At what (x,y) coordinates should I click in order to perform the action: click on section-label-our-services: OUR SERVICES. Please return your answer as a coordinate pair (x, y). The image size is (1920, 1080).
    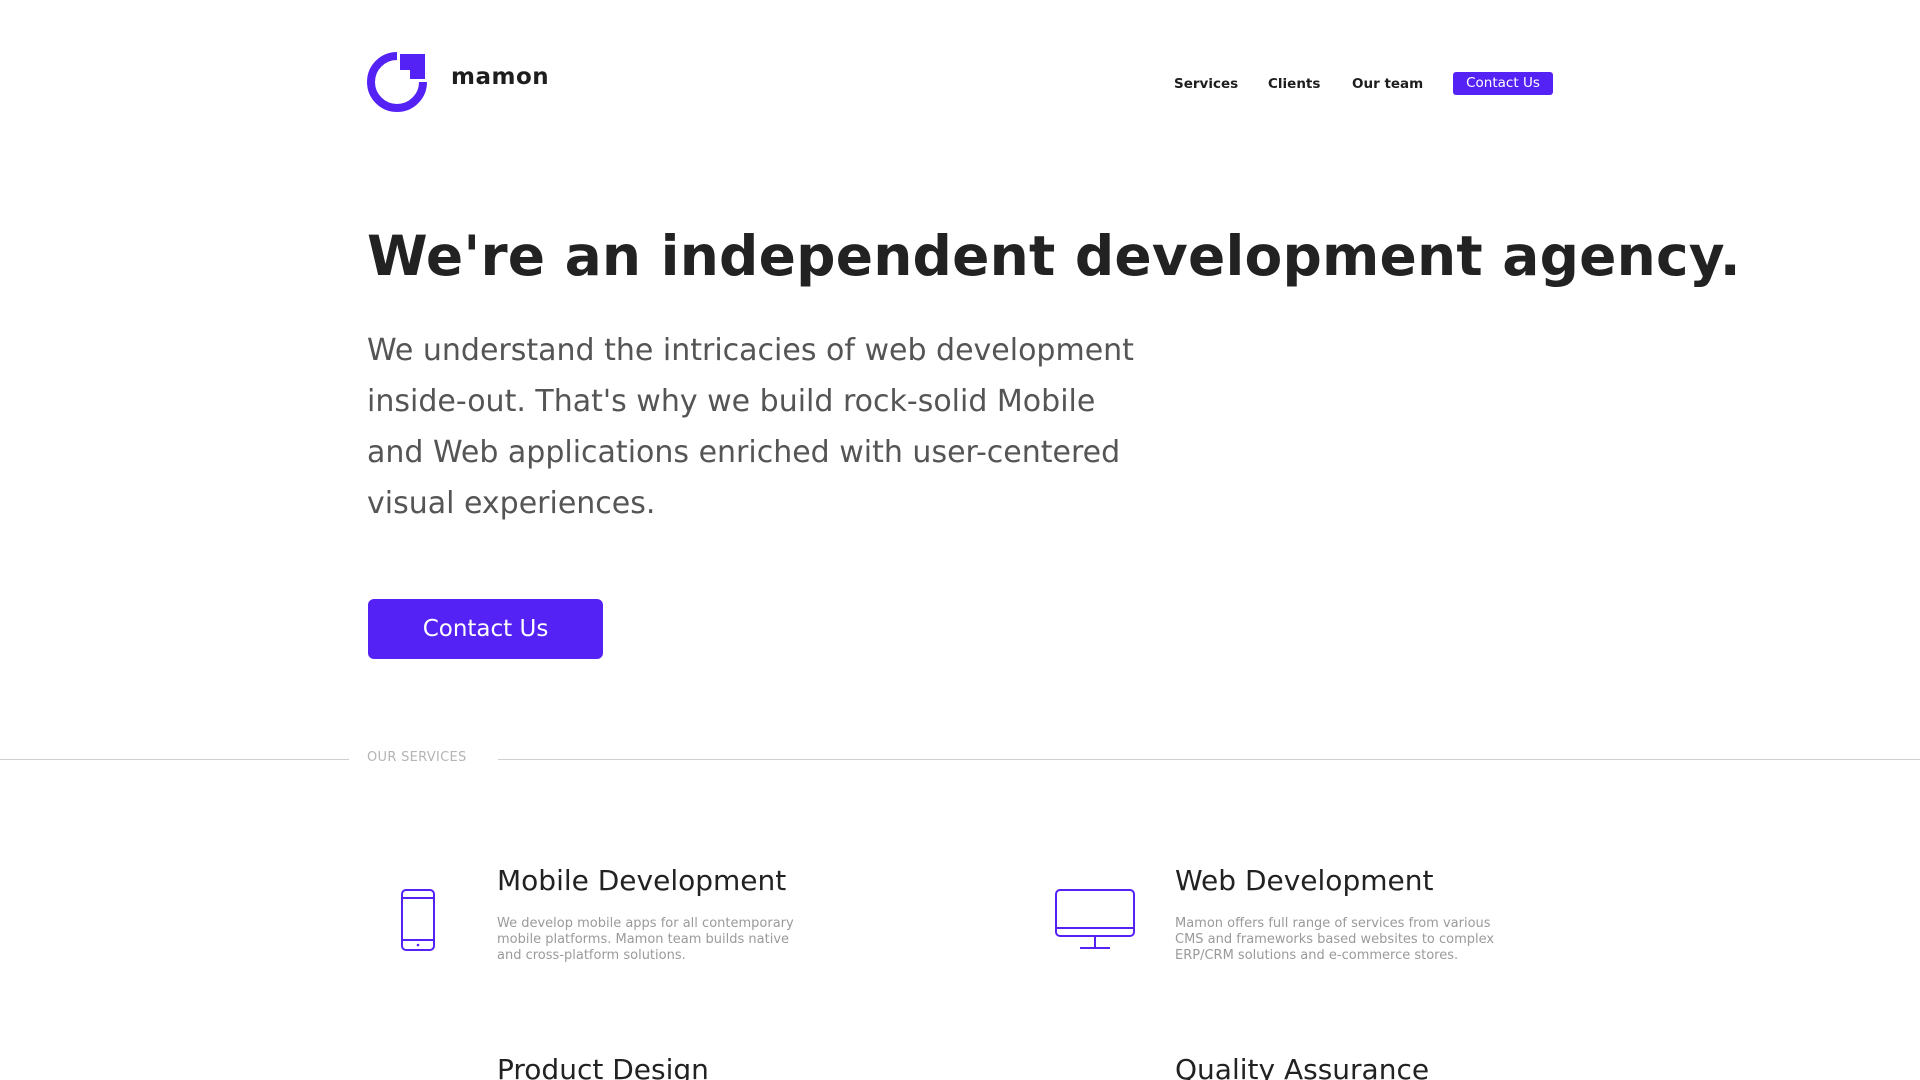
    Looking at the image, I should click on (417, 757).